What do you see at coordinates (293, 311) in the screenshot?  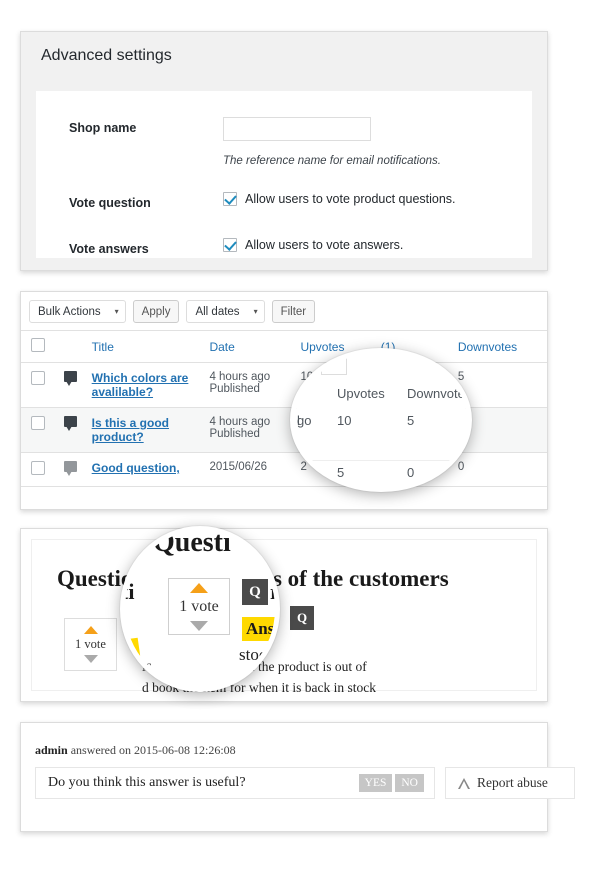 I see `filter-button: Filter` at bounding box center [293, 311].